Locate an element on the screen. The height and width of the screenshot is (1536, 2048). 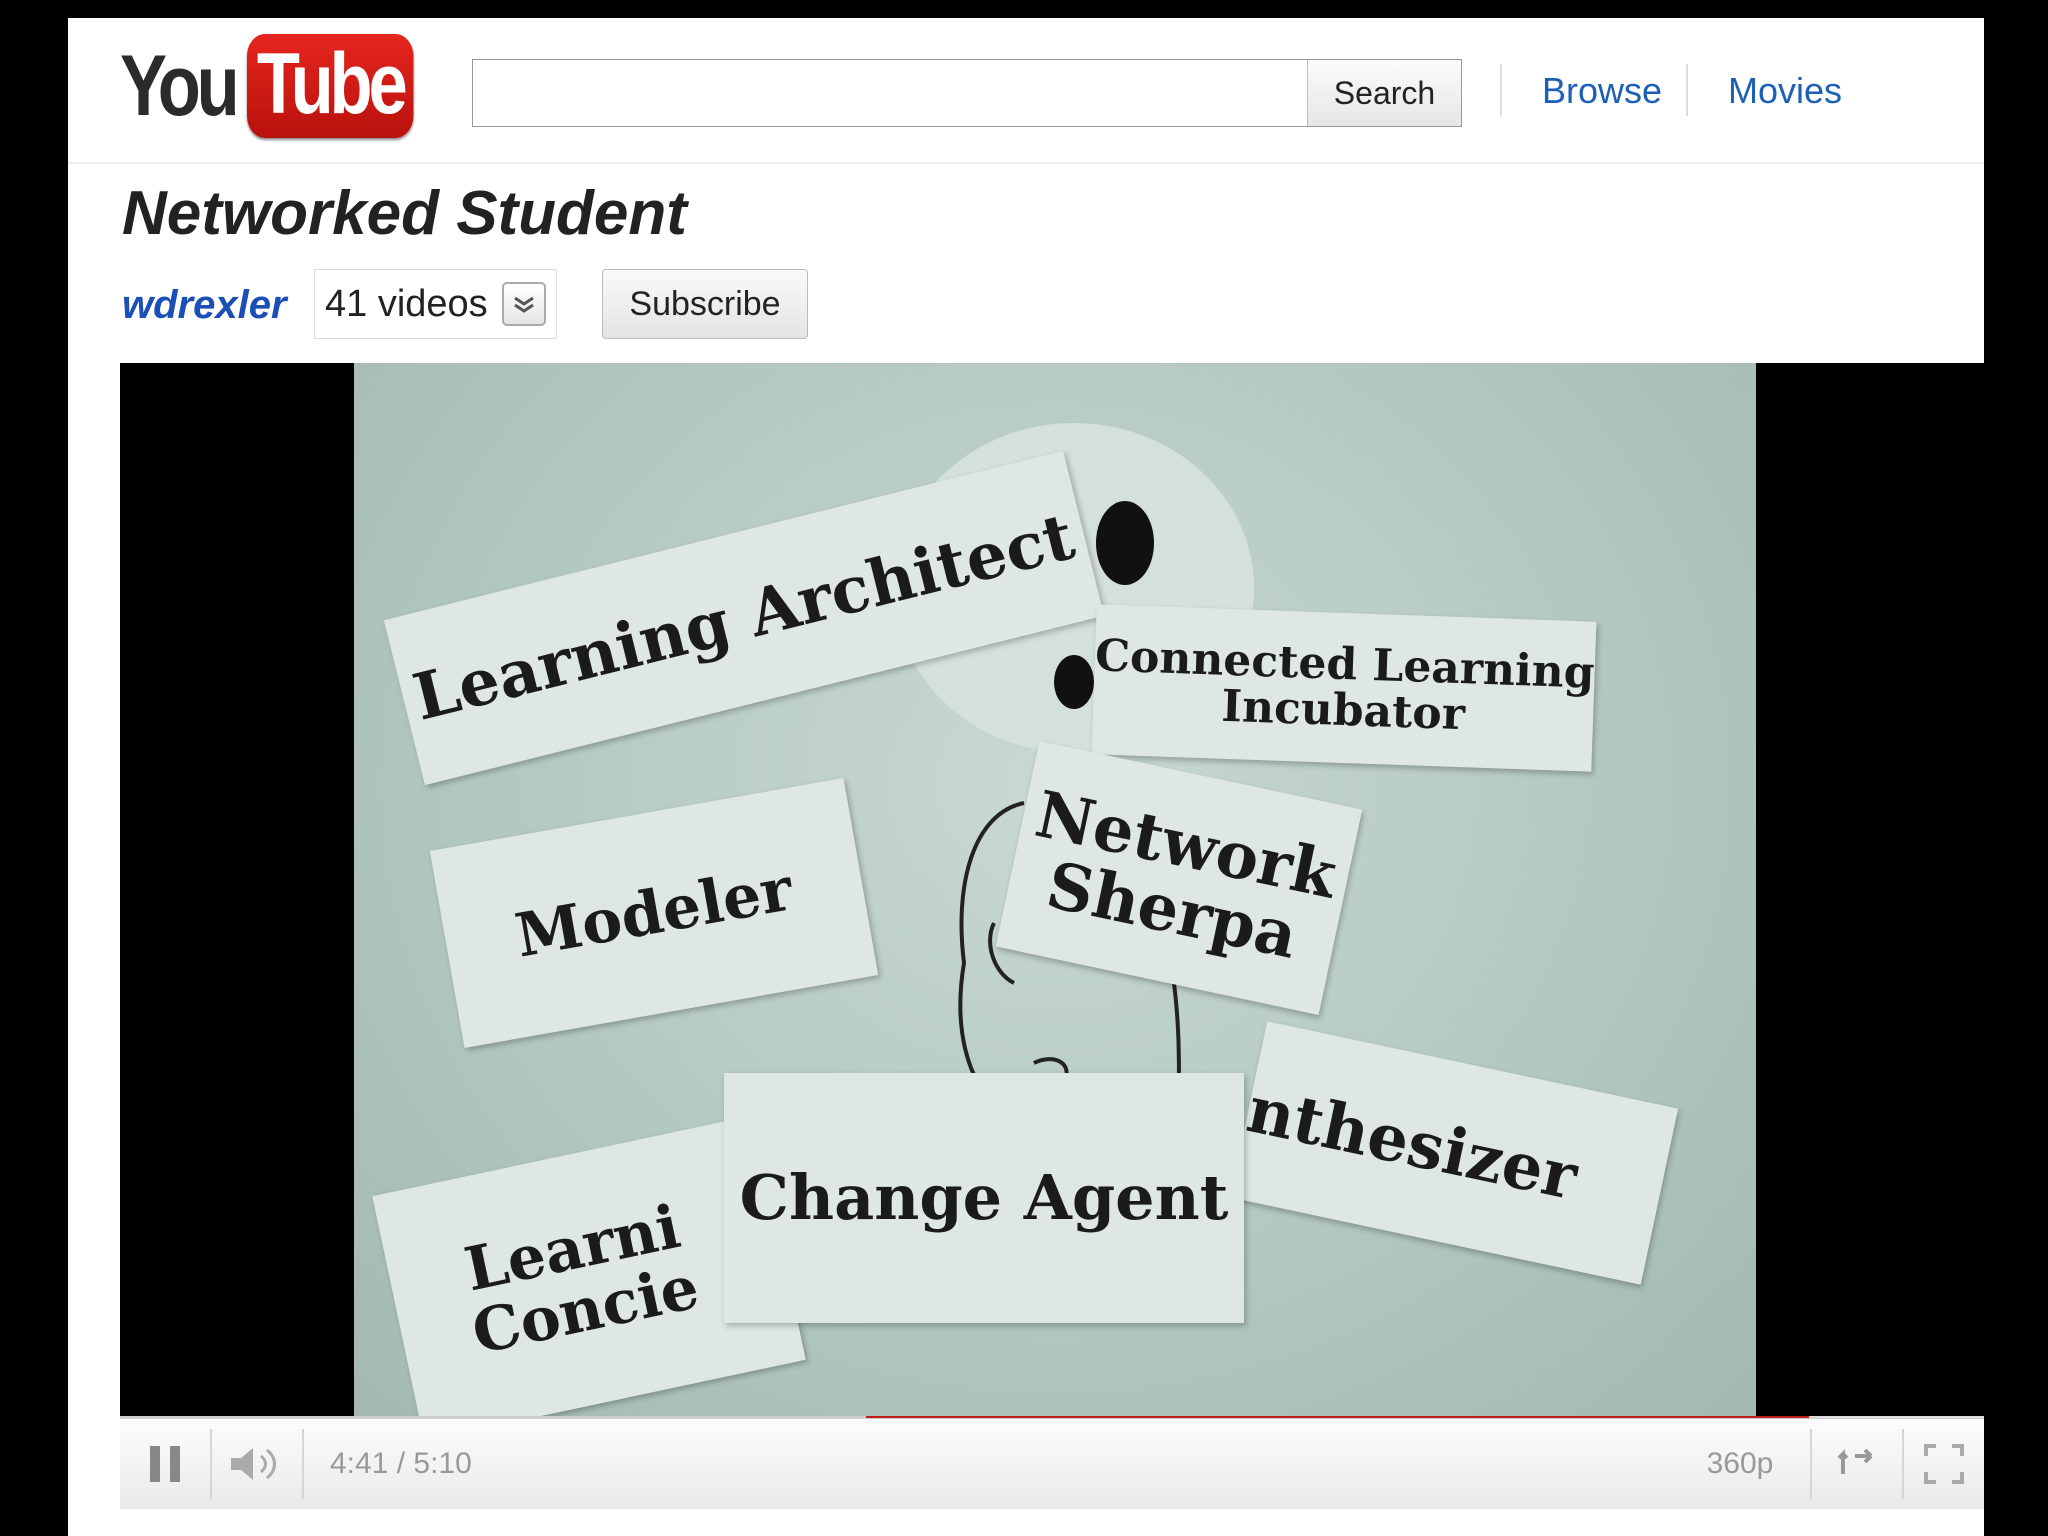
header-divider is located at coordinates (1026, 163).